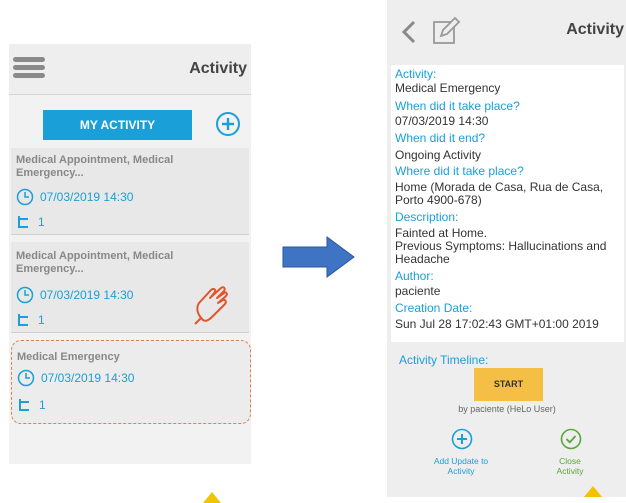 Image resolution: width=626 pixels, height=503 pixels. Describe the element at coordinates (68, 357) in the screenshot. I see `card-title: Medical Emergency` at that location.